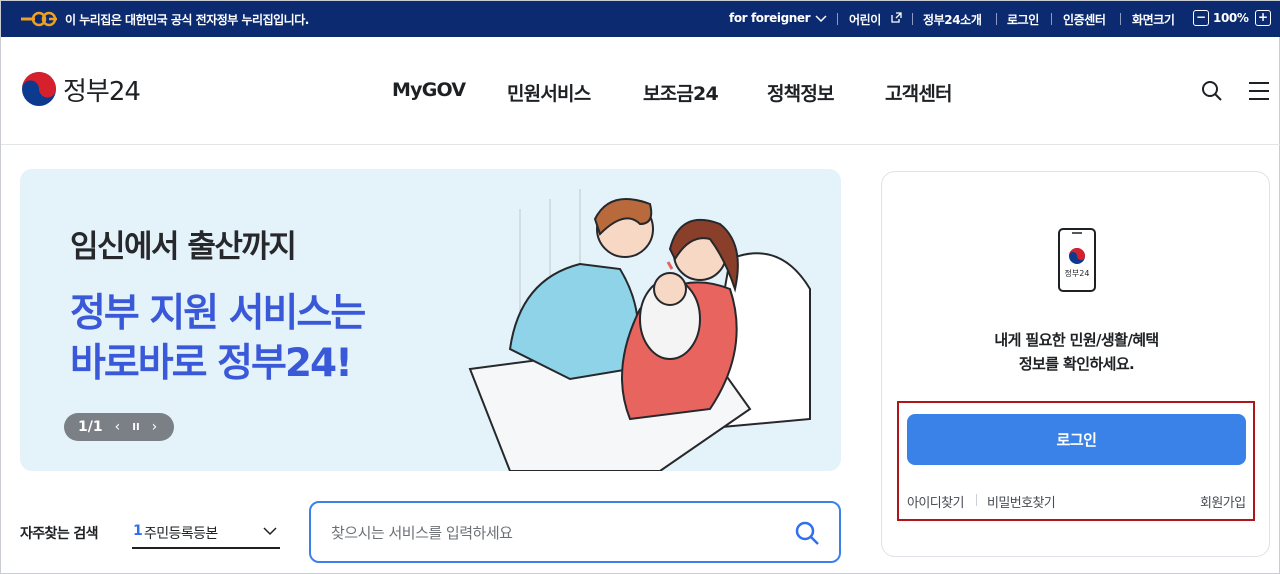 This screenshot has width=1280, height=574. I want to click on login-link: 로그인, so click(1023, 19).